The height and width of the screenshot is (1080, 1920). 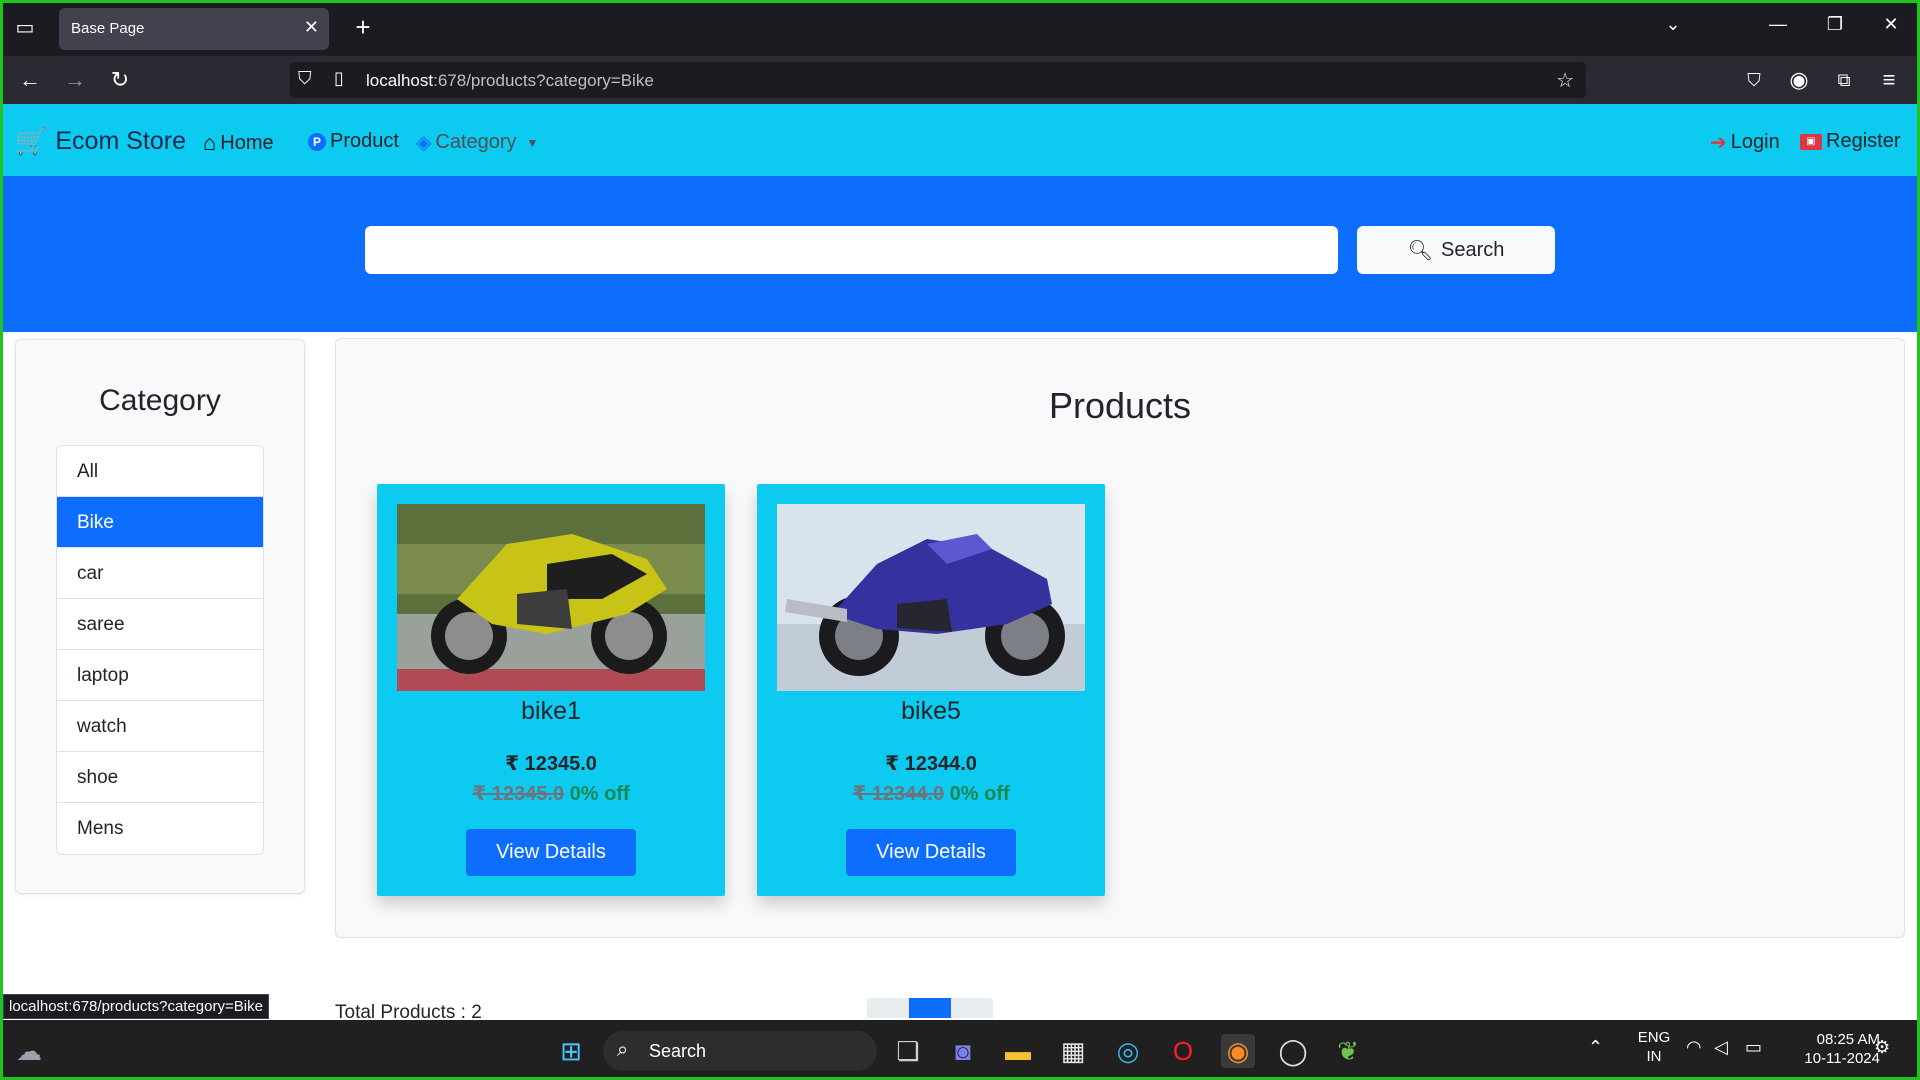 I want to click on nav-product: P Product, so click(x=353, y=141).